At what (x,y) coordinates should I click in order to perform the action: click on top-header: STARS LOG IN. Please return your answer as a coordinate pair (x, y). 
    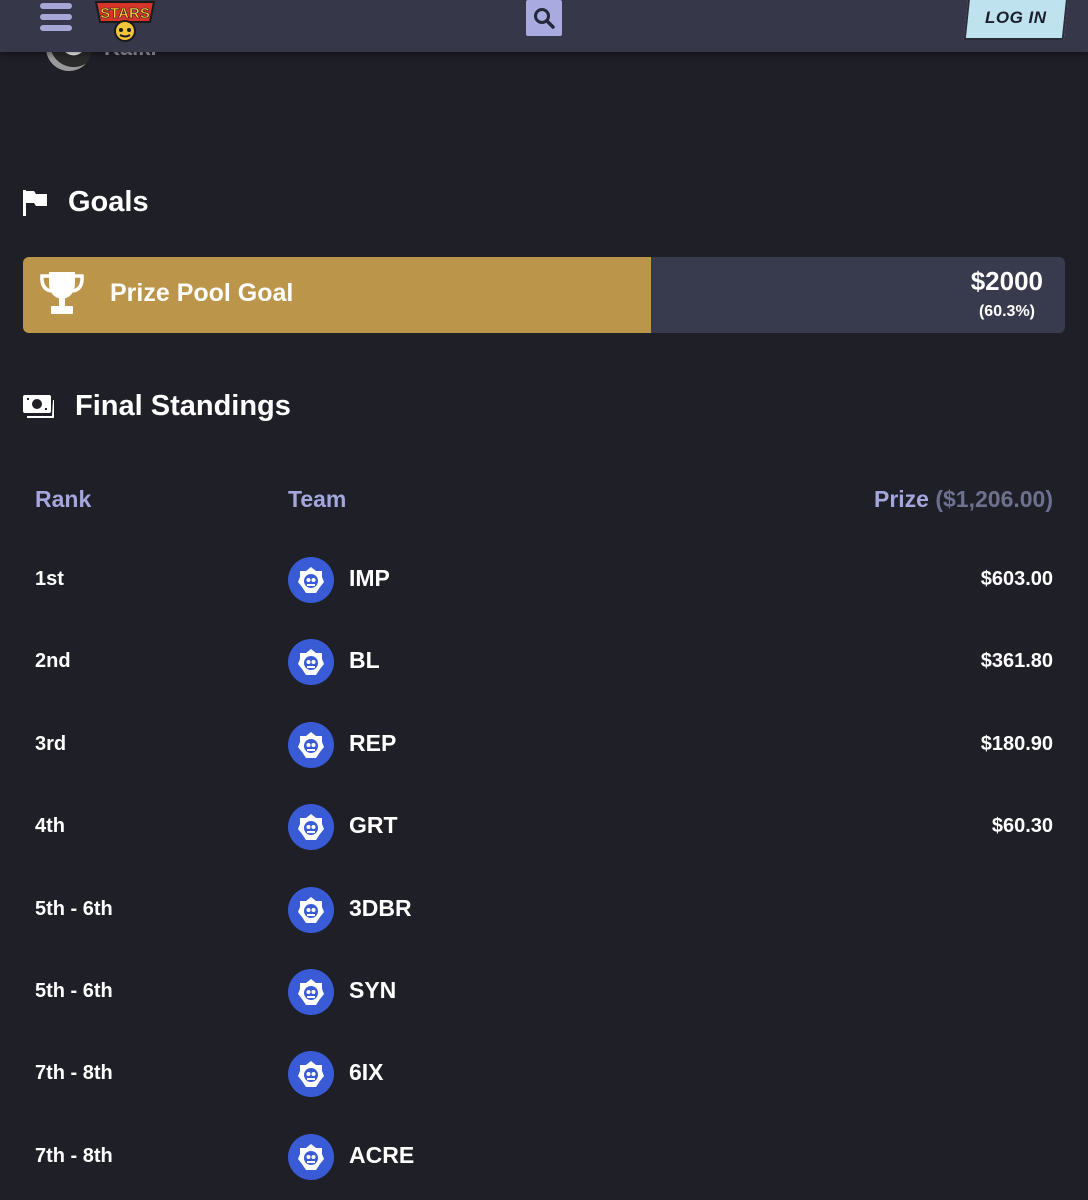
    Looking at the image, I should click on (544, 26).